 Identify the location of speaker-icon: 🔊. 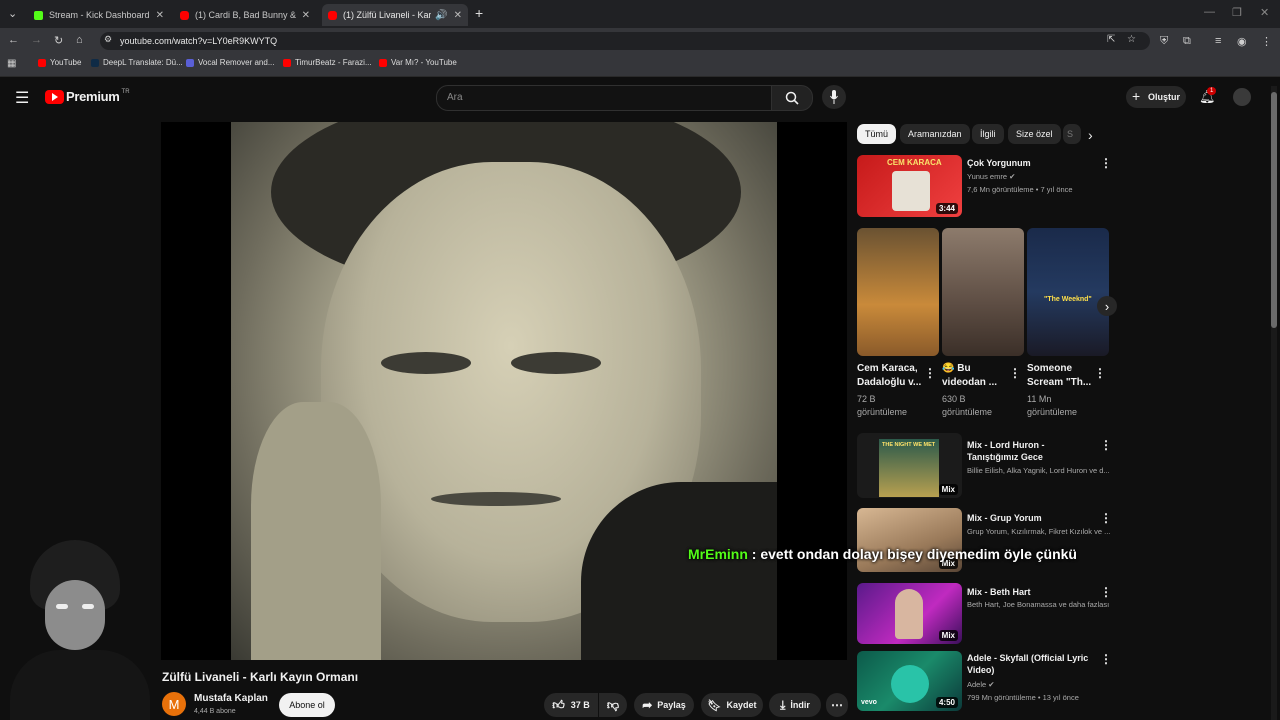
(441, 15).